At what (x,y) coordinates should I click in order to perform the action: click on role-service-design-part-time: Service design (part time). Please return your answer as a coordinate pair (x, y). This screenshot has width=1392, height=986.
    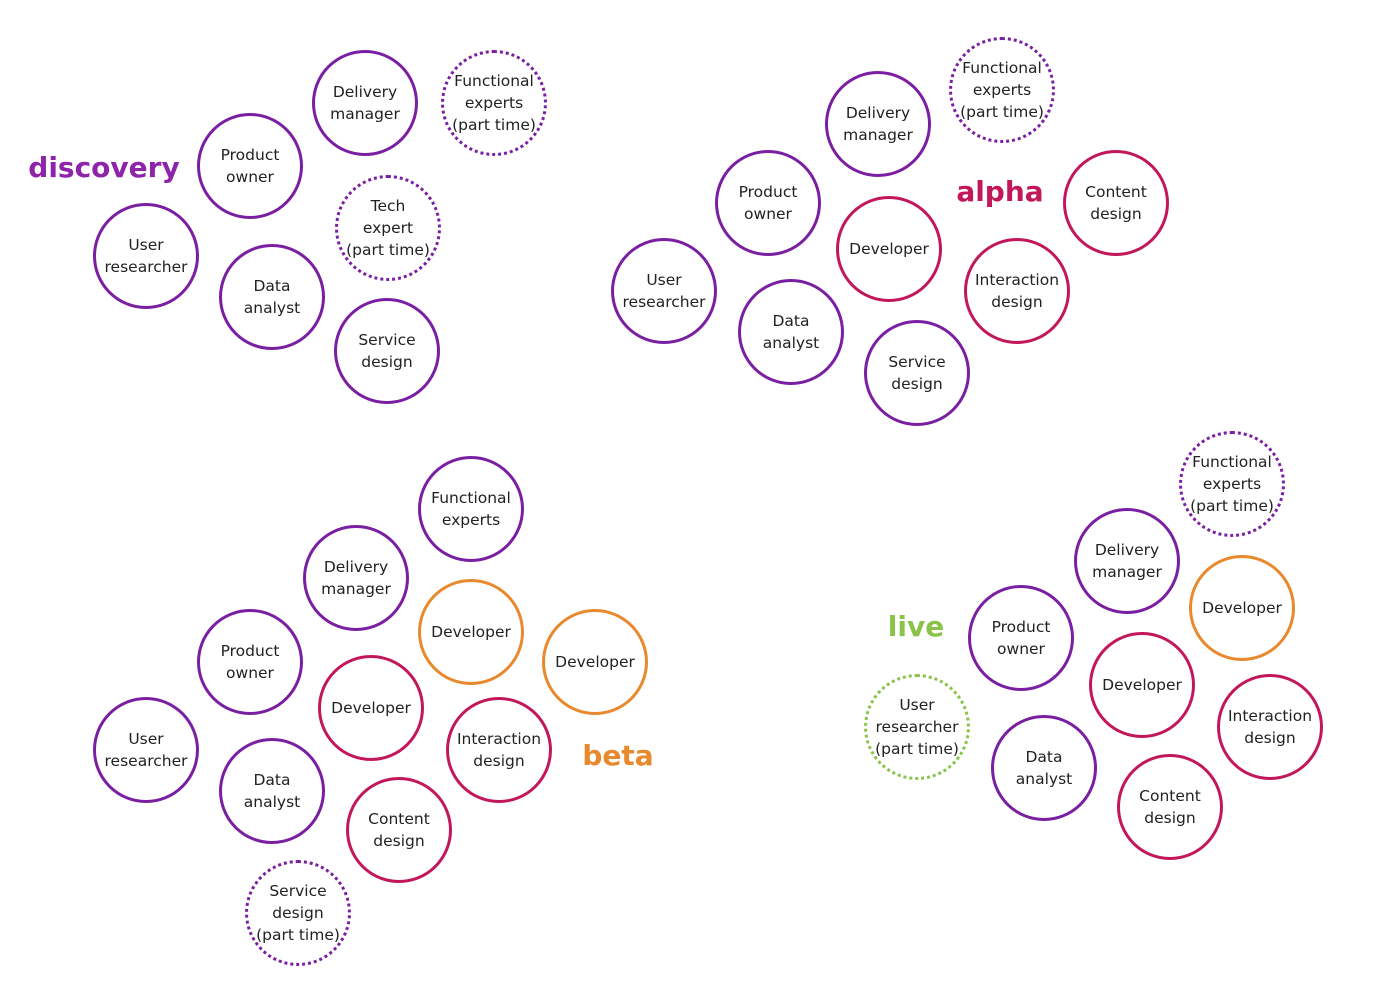
    Looking at the image, I should click on (298, 913).